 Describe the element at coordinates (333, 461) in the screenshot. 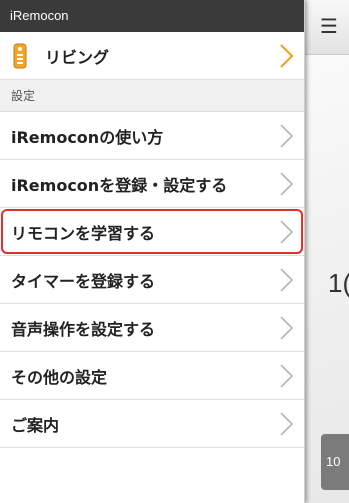

I see `main-footer-text-partial: 10` at that location.